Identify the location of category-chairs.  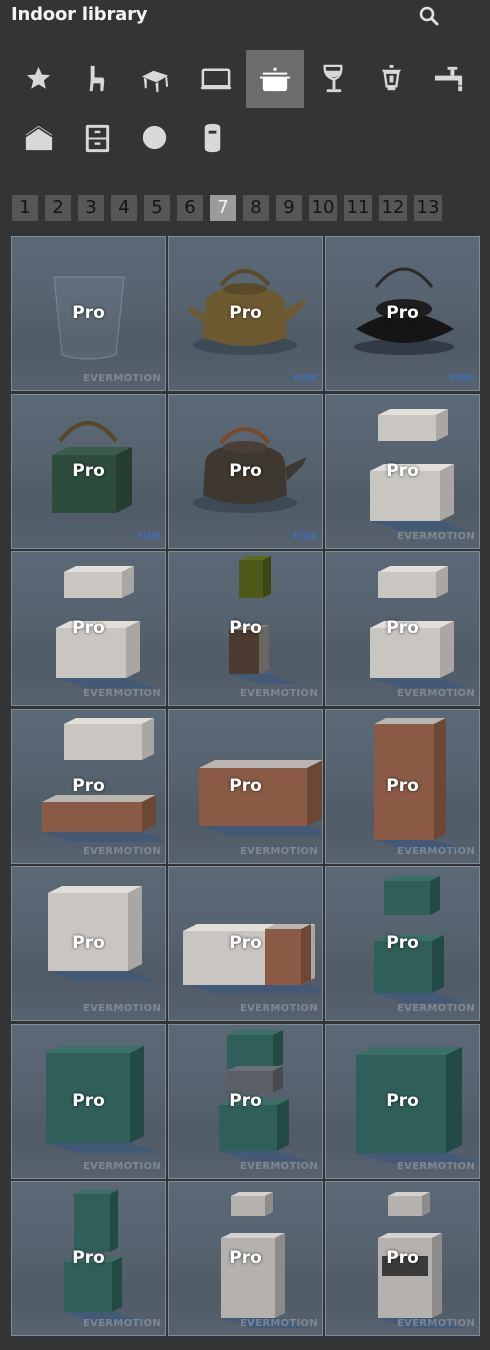
(97, 79).